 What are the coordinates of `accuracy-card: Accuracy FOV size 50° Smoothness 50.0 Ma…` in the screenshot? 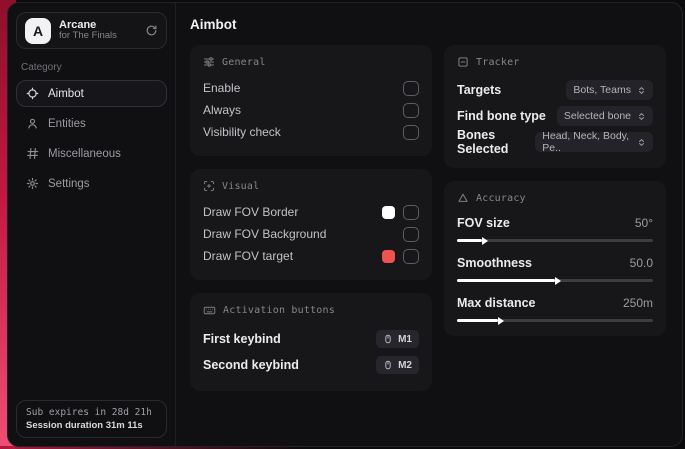 It's located at (555, 258).